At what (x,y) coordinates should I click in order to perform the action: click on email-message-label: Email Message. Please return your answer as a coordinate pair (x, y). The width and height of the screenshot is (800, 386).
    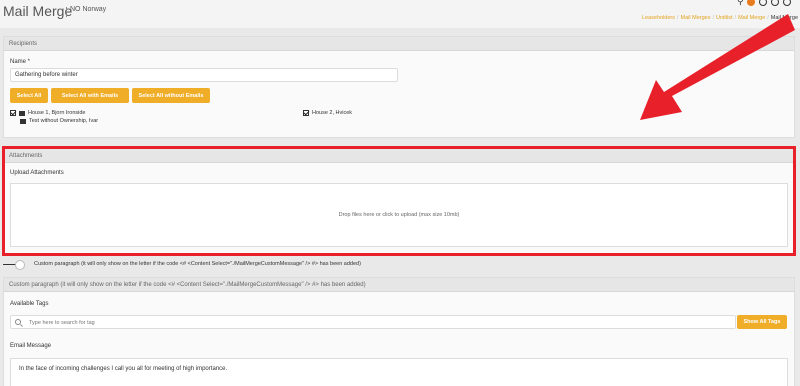
    Looking at the image, I should click on (31, 346).